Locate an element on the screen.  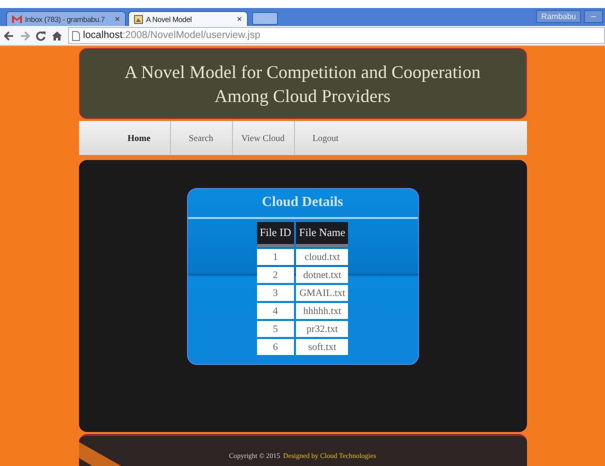
table-cell: soft.txt is located at coordinates (322, 347).